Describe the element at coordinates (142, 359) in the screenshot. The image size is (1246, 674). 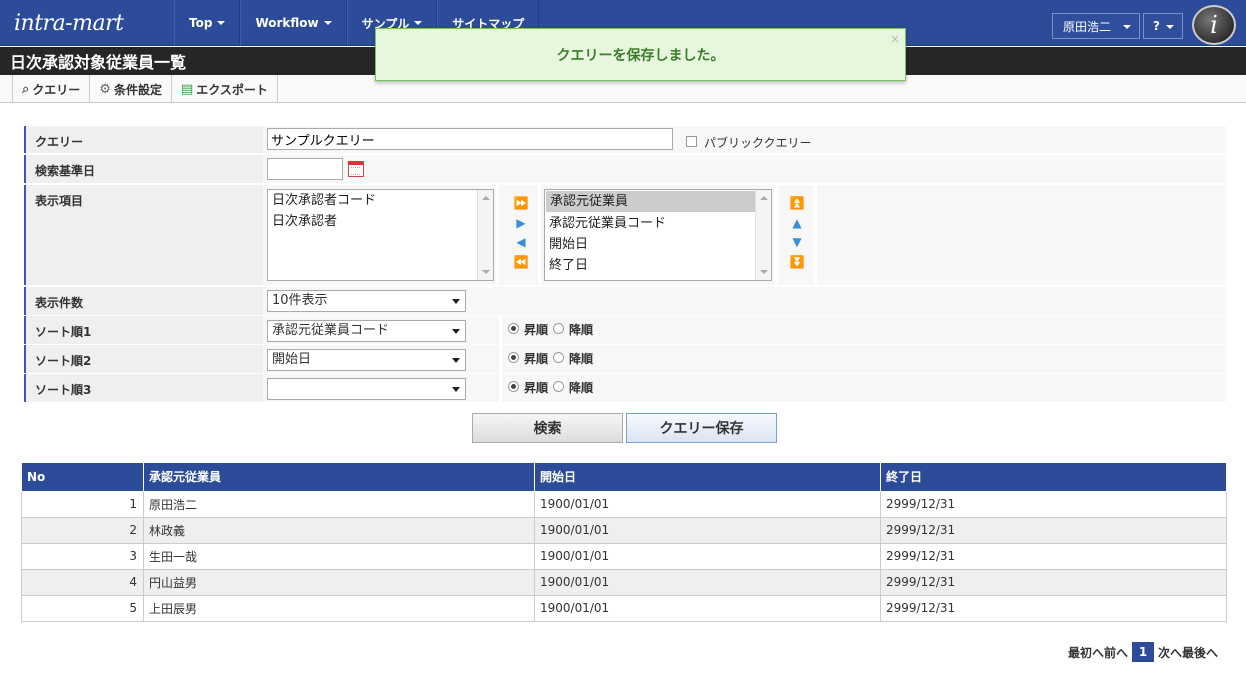
I see `sort2-label: ソート順2` at that location.